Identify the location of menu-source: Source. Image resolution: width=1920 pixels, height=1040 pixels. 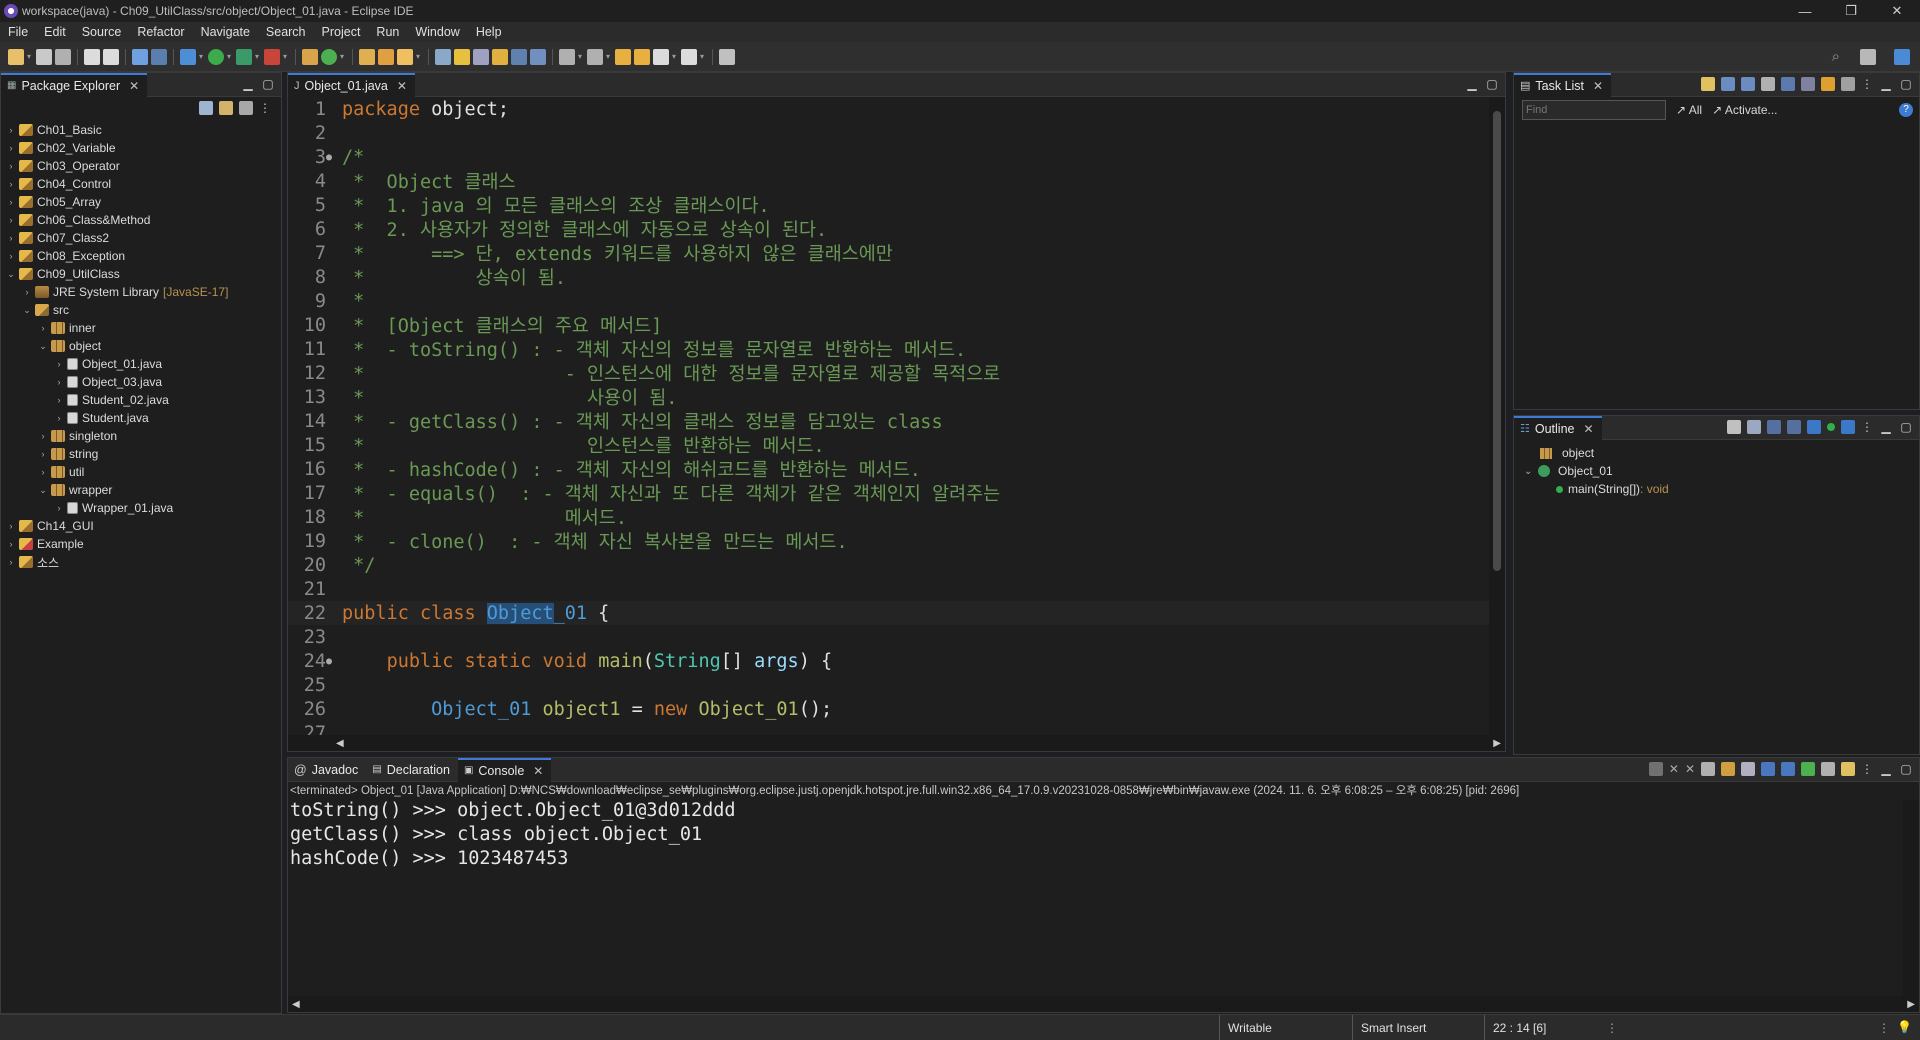
(102, 32).